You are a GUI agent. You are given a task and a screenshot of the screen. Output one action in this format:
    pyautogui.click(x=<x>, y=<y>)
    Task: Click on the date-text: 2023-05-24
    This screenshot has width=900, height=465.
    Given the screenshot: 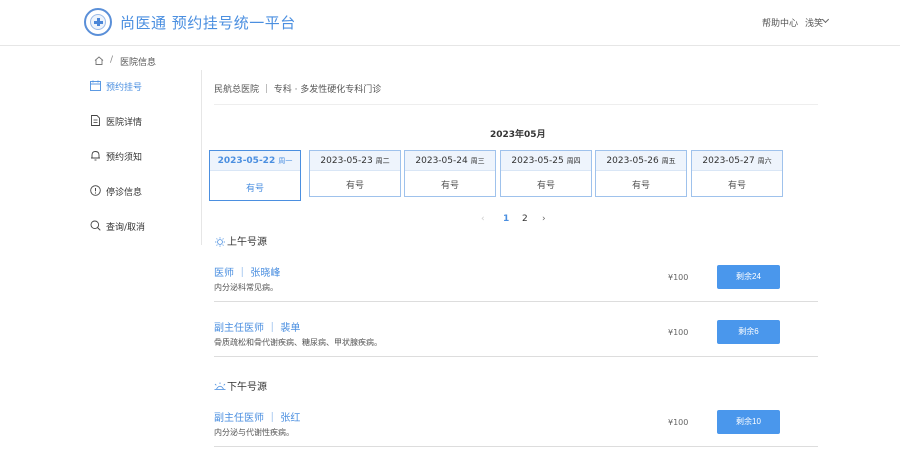 What is the action you would take?
    pyautogui.click(x=441, y=161)
    